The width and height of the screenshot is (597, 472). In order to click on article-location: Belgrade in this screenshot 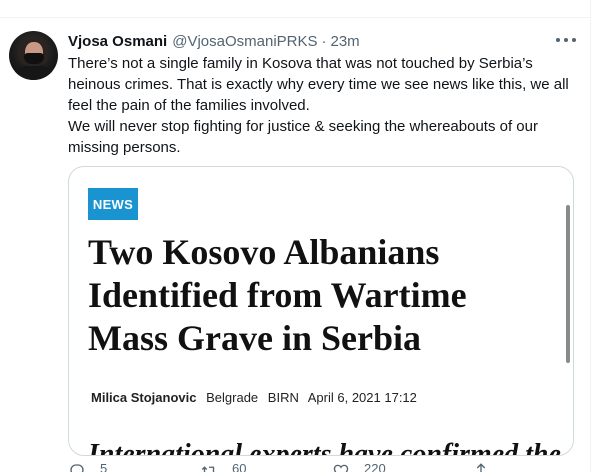, I will do `click(232, 397)`.